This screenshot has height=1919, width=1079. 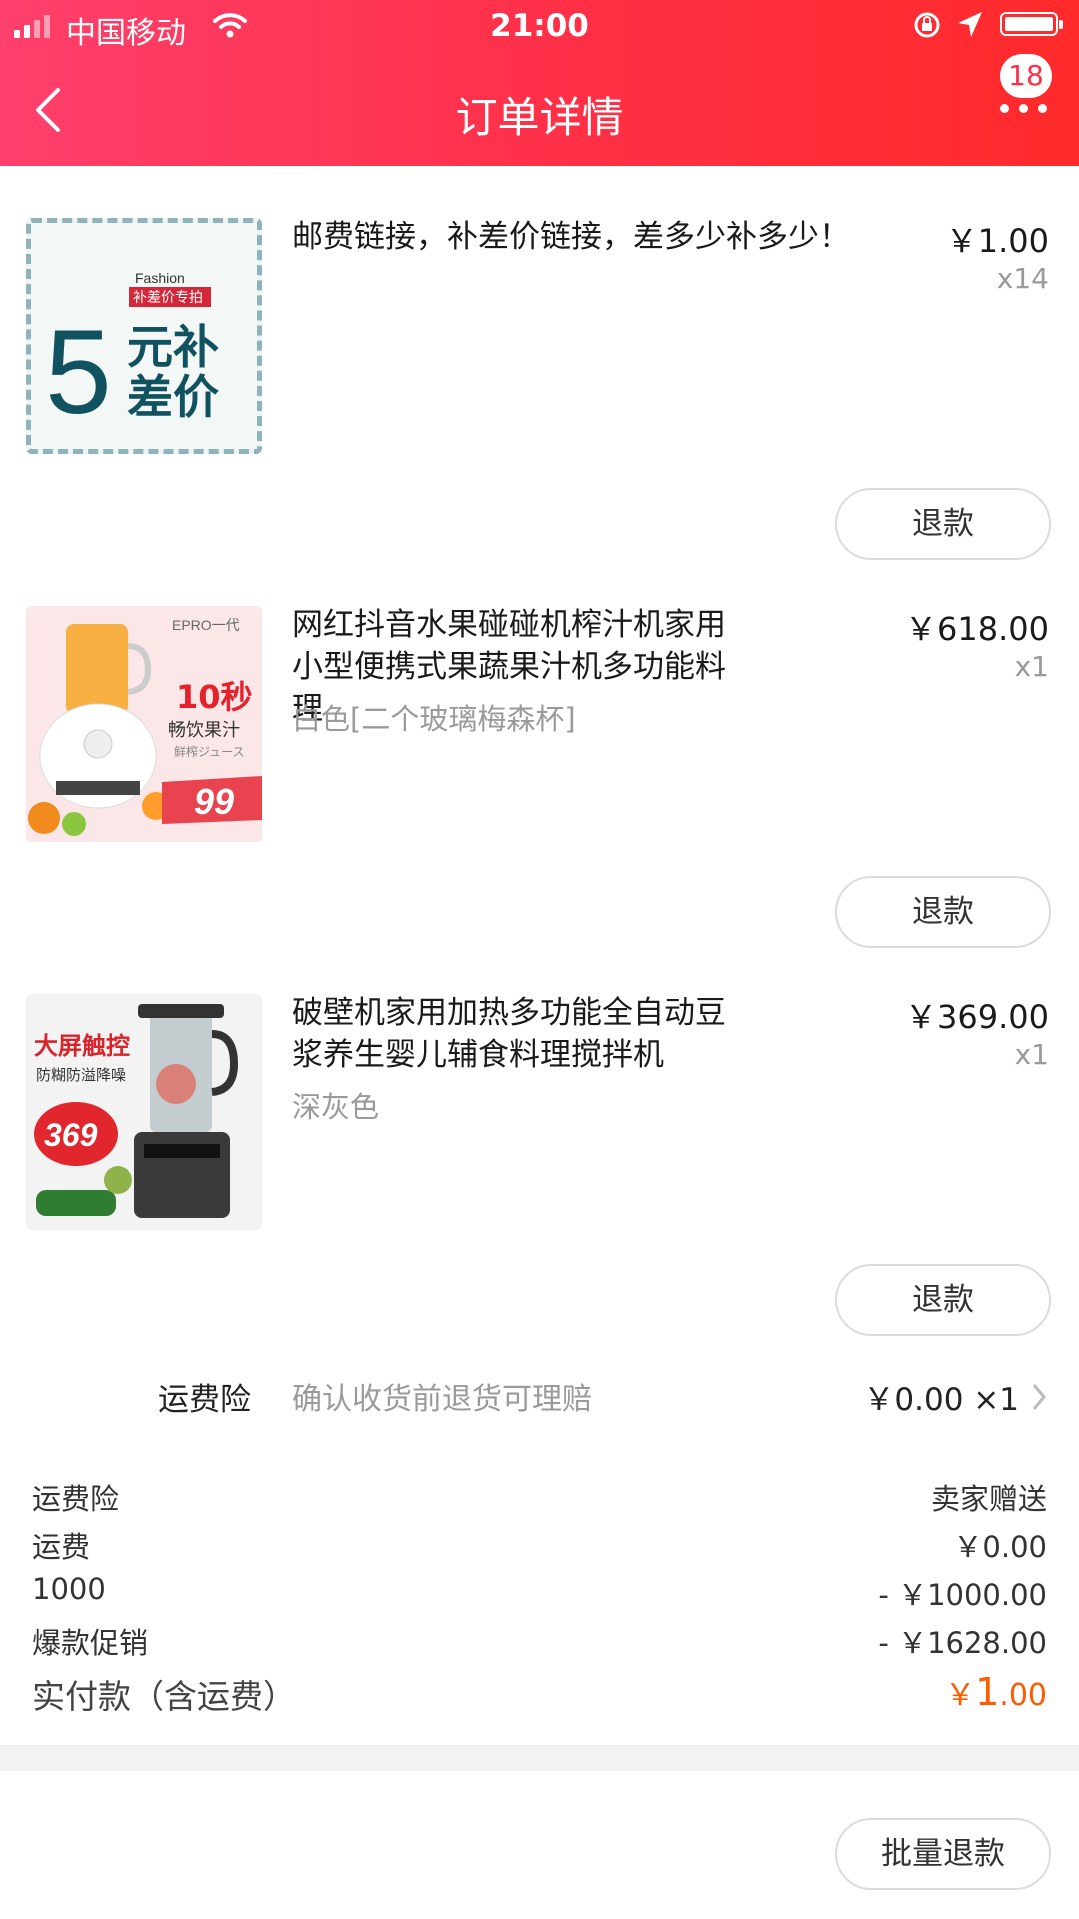 What do you see at coordinates (539, 1498) in the screenshot?
I see `summary-row: 运费险 卖家赠送` at bounding box center [539, 1498].